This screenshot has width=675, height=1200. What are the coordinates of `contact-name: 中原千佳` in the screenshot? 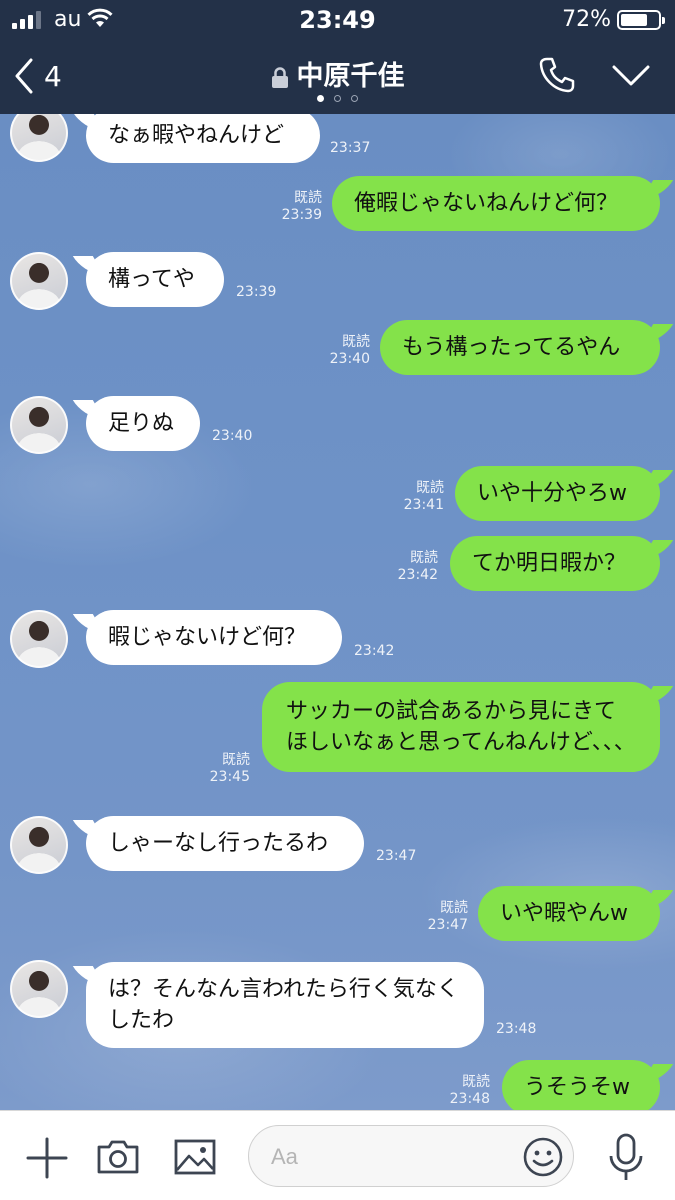 It's located at (350, 76).